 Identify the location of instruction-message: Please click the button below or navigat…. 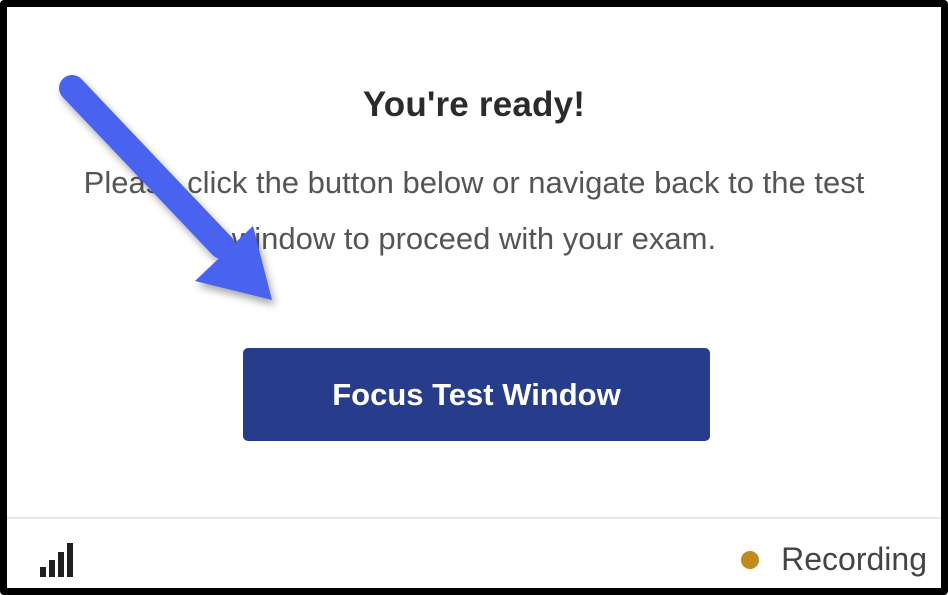
(474, 210).